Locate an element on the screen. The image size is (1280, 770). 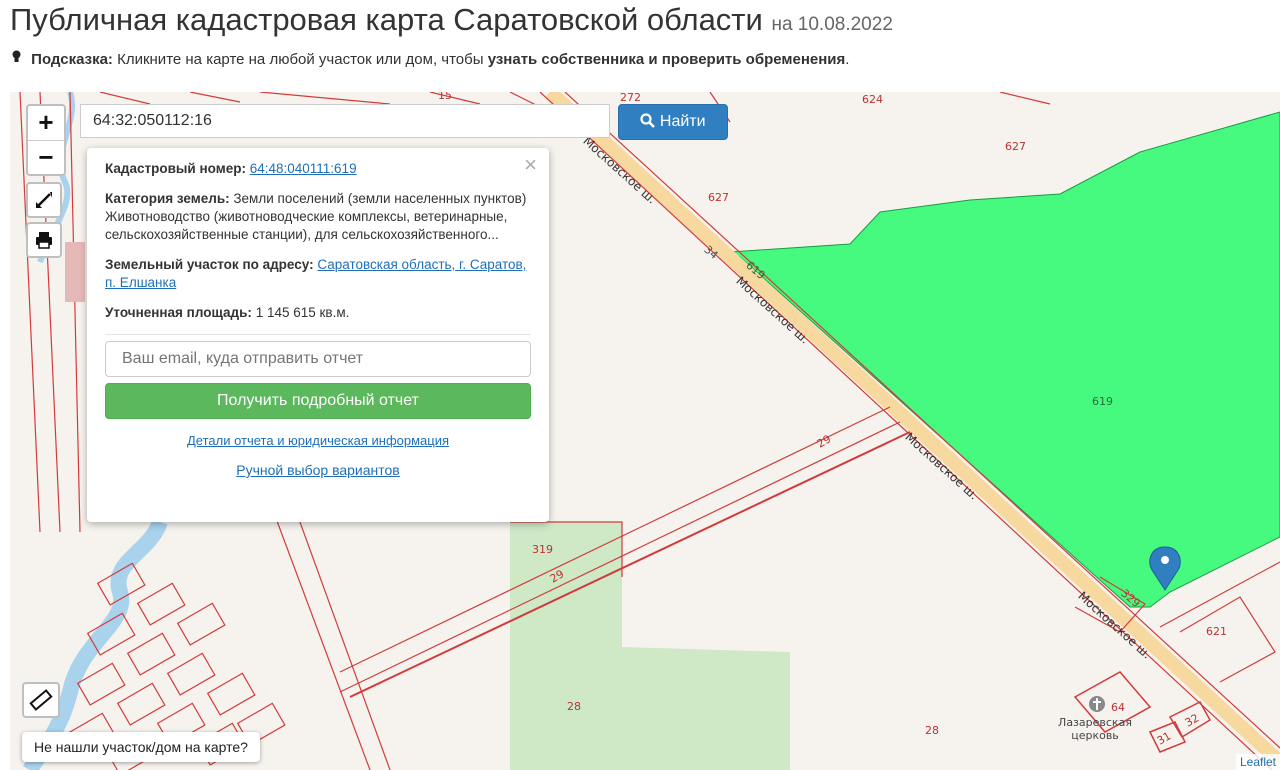
area-row: Уточненная площадь: 1 145 615 кв.м. is located at coordinates (318, 313).